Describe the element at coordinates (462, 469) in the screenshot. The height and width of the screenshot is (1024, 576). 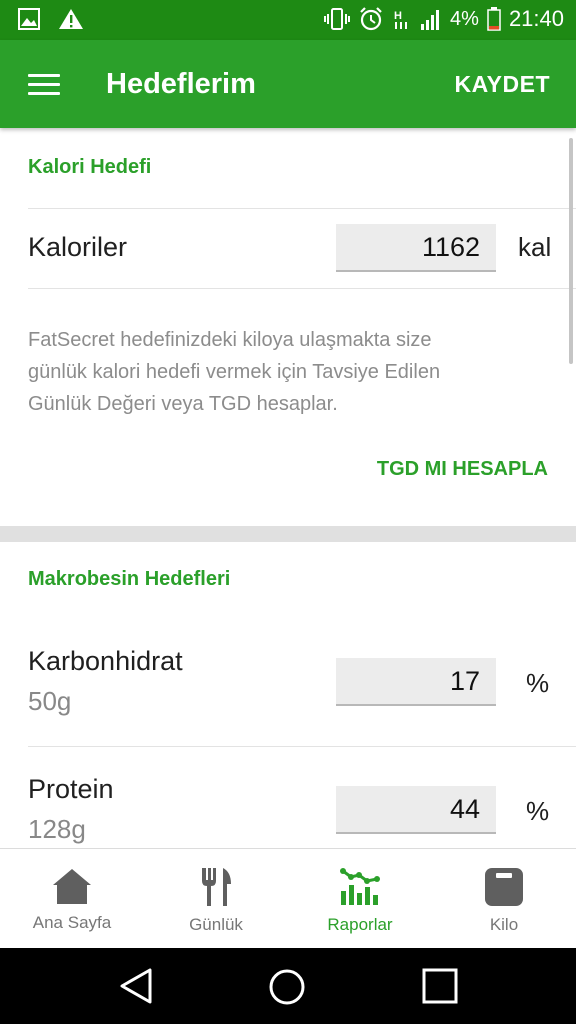
I see `calculate-tgd-button: TGD MI HESAPLA` at that location.